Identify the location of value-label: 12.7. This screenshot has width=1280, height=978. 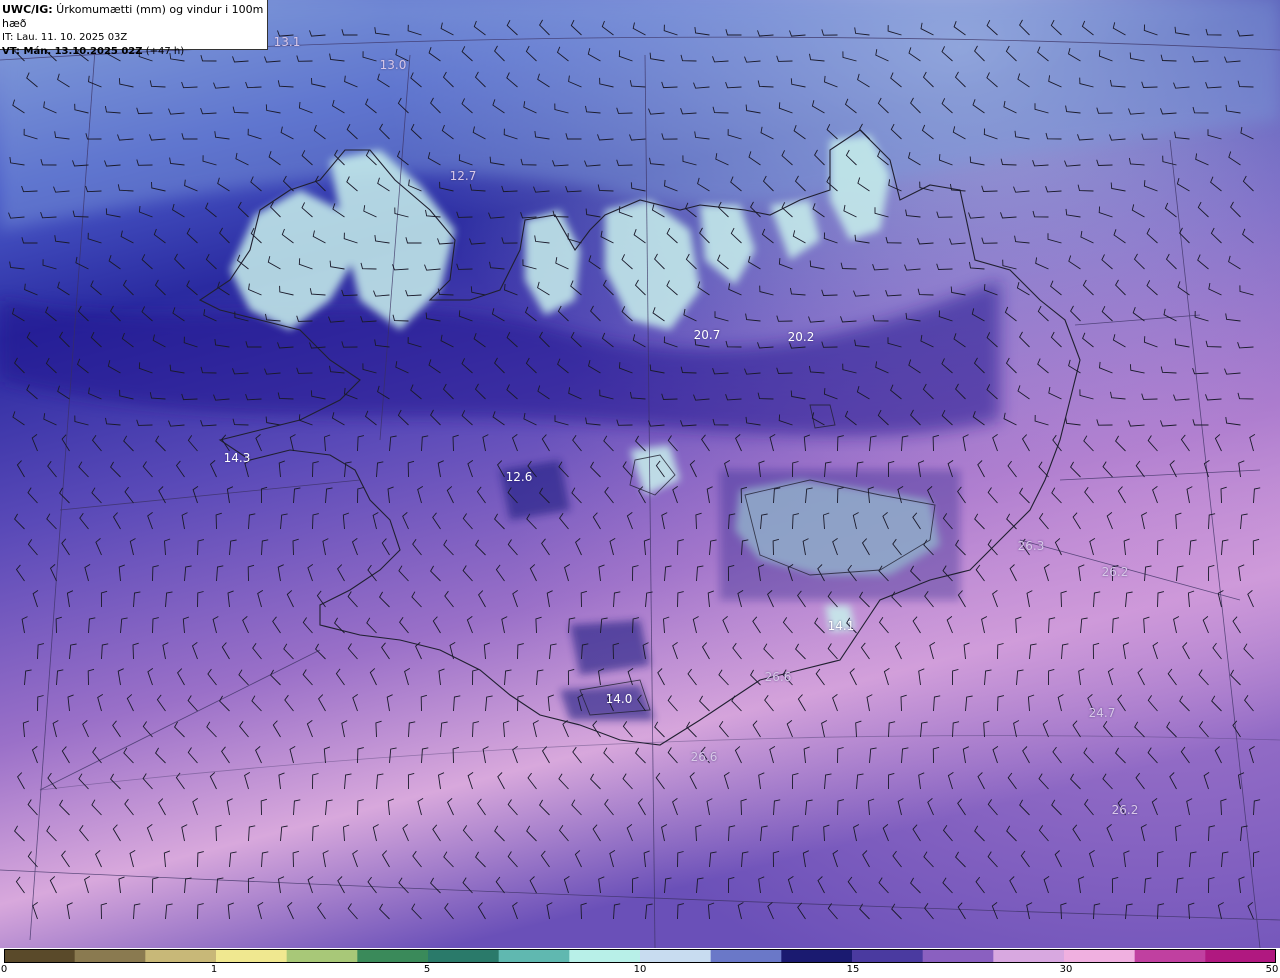
(463, 176).